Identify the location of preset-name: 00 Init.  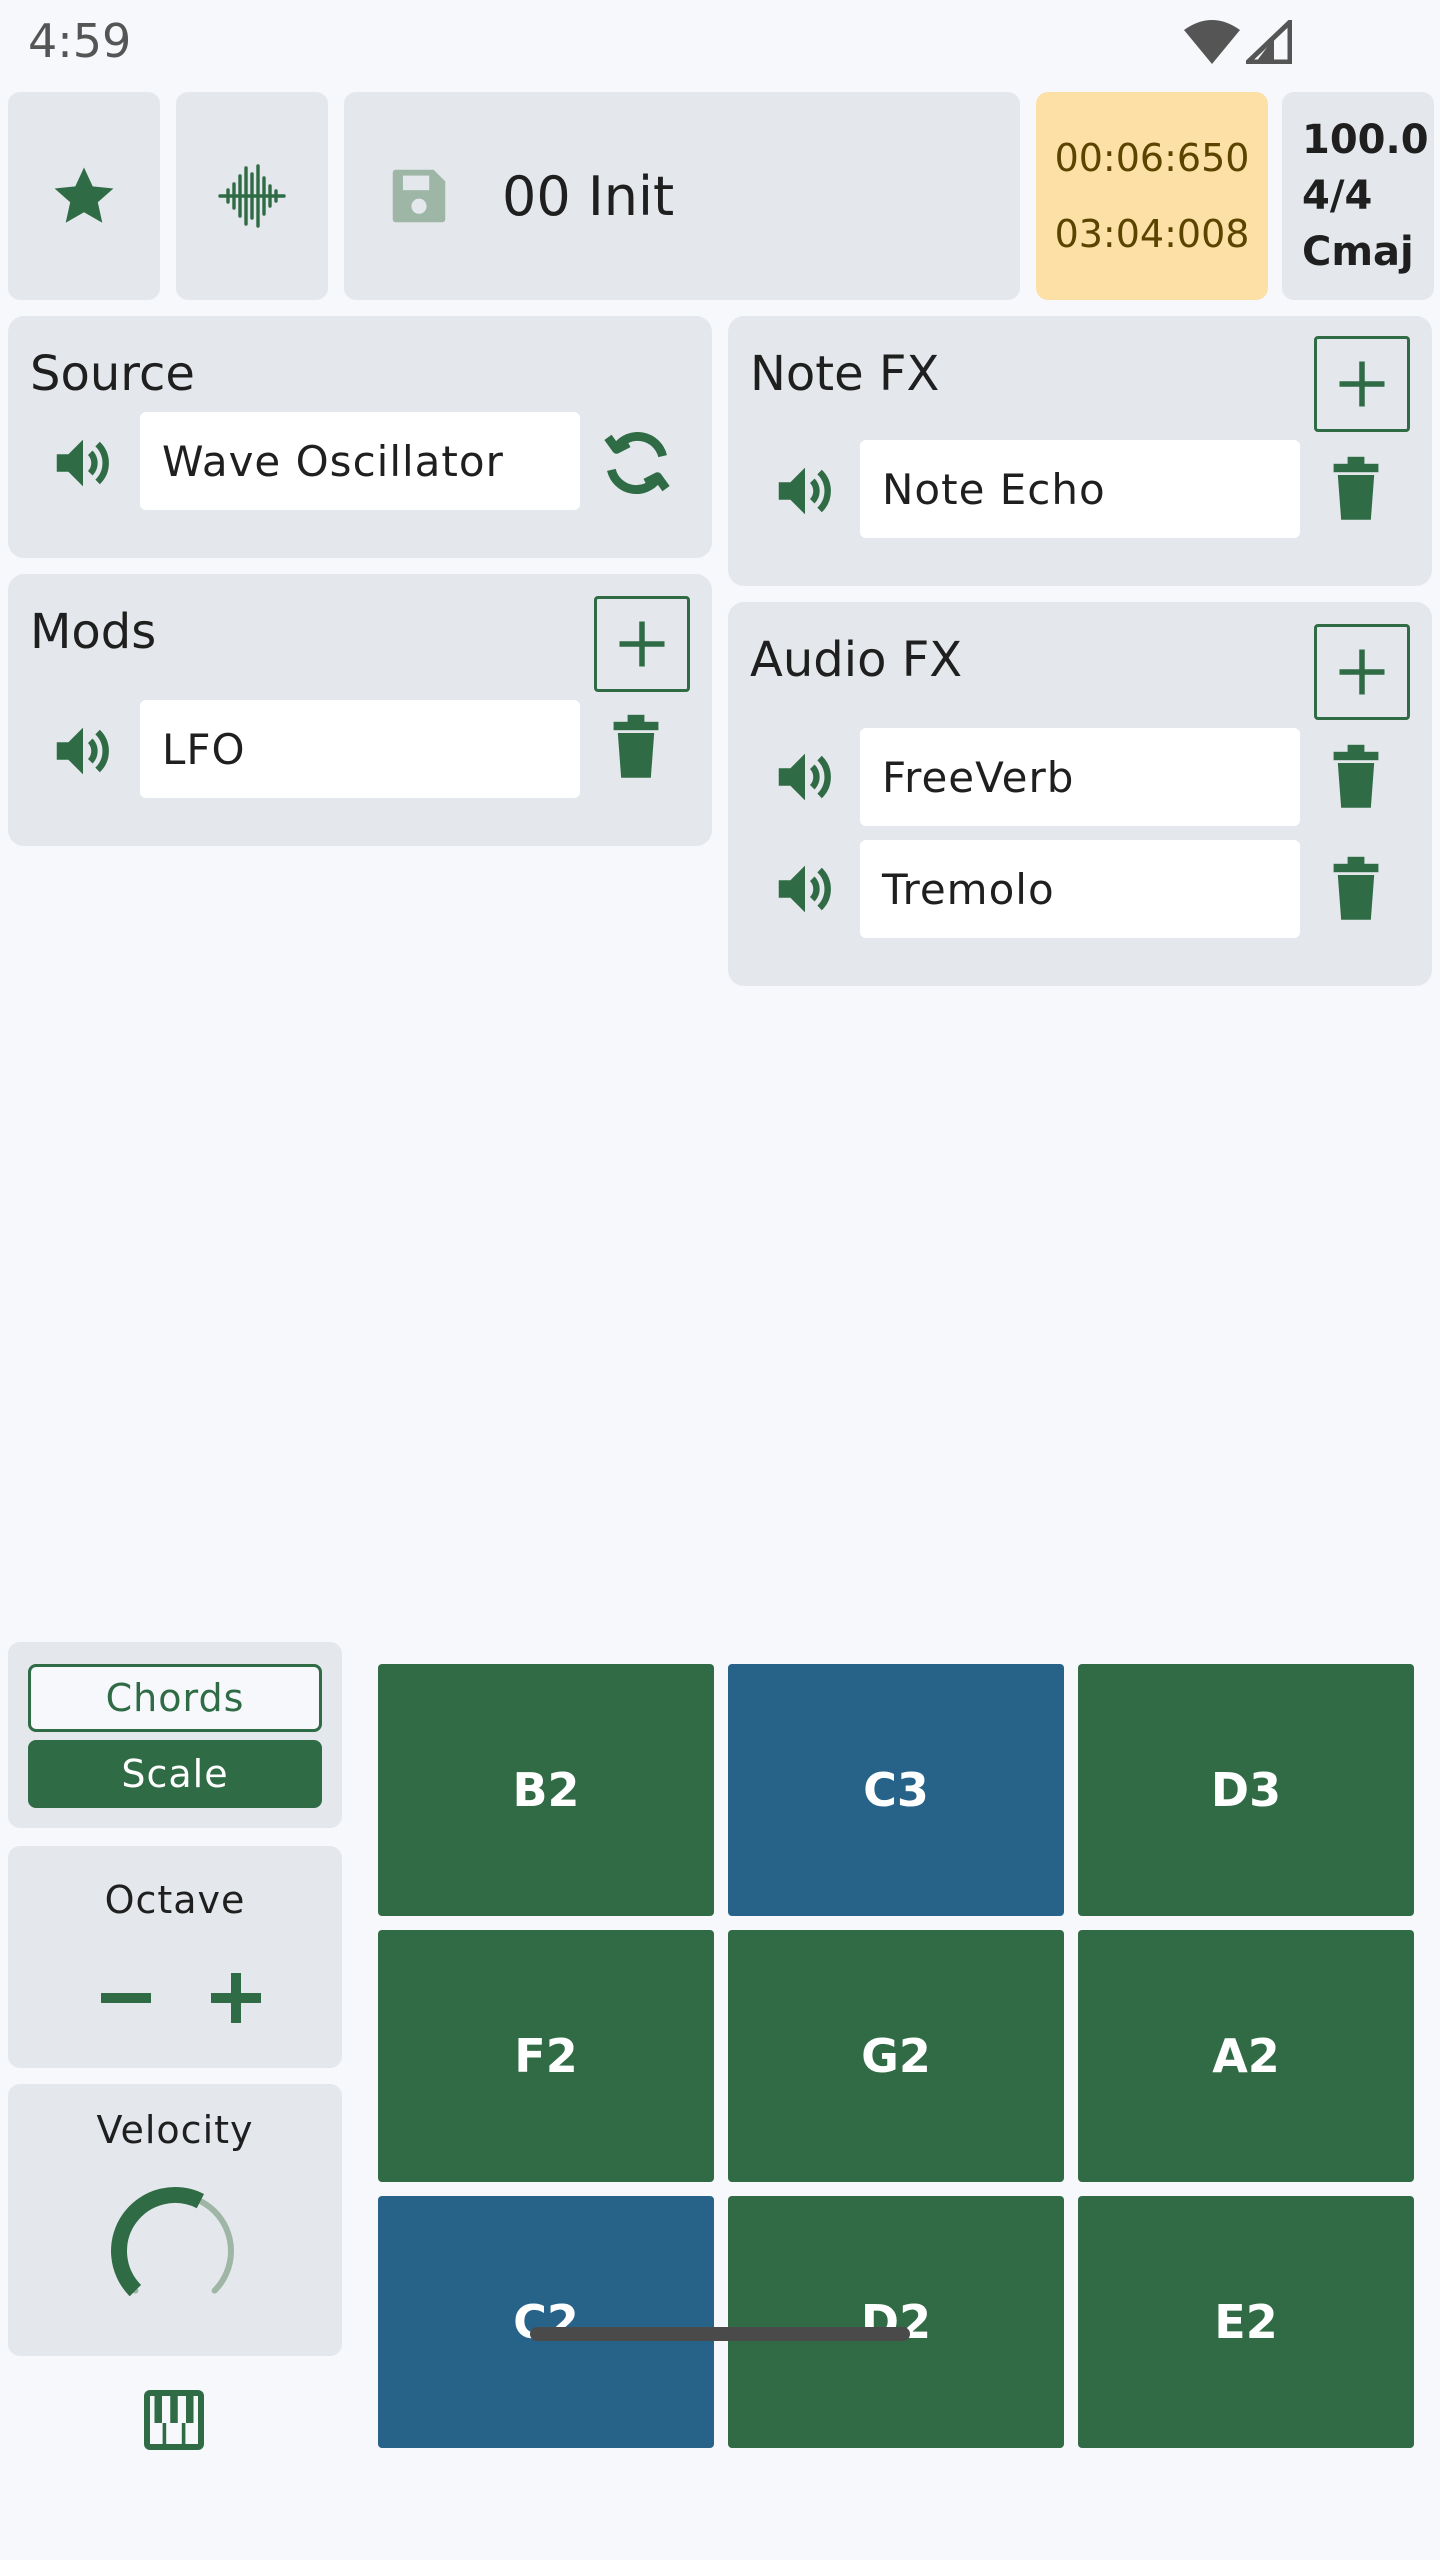
(588, 196).